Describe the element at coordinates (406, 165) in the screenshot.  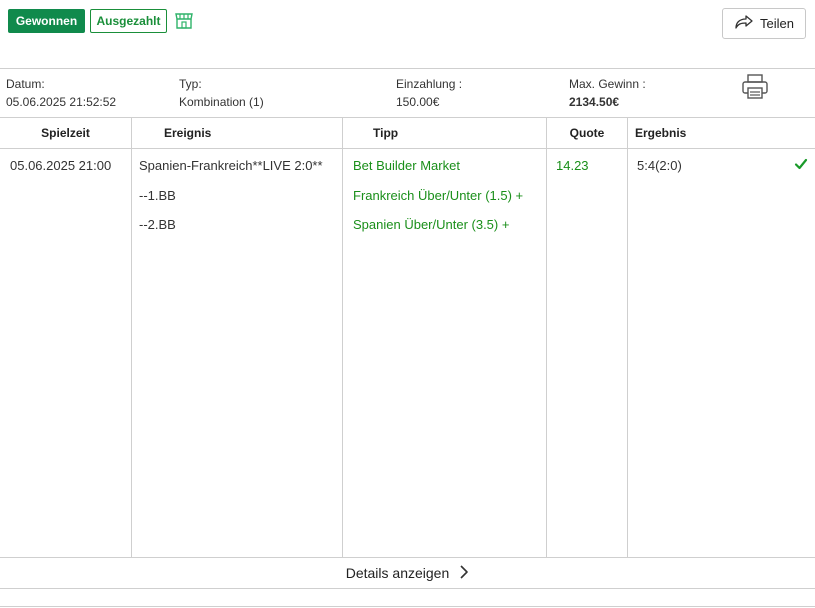
I see `tip-market: Bet Builder Market` at that location.